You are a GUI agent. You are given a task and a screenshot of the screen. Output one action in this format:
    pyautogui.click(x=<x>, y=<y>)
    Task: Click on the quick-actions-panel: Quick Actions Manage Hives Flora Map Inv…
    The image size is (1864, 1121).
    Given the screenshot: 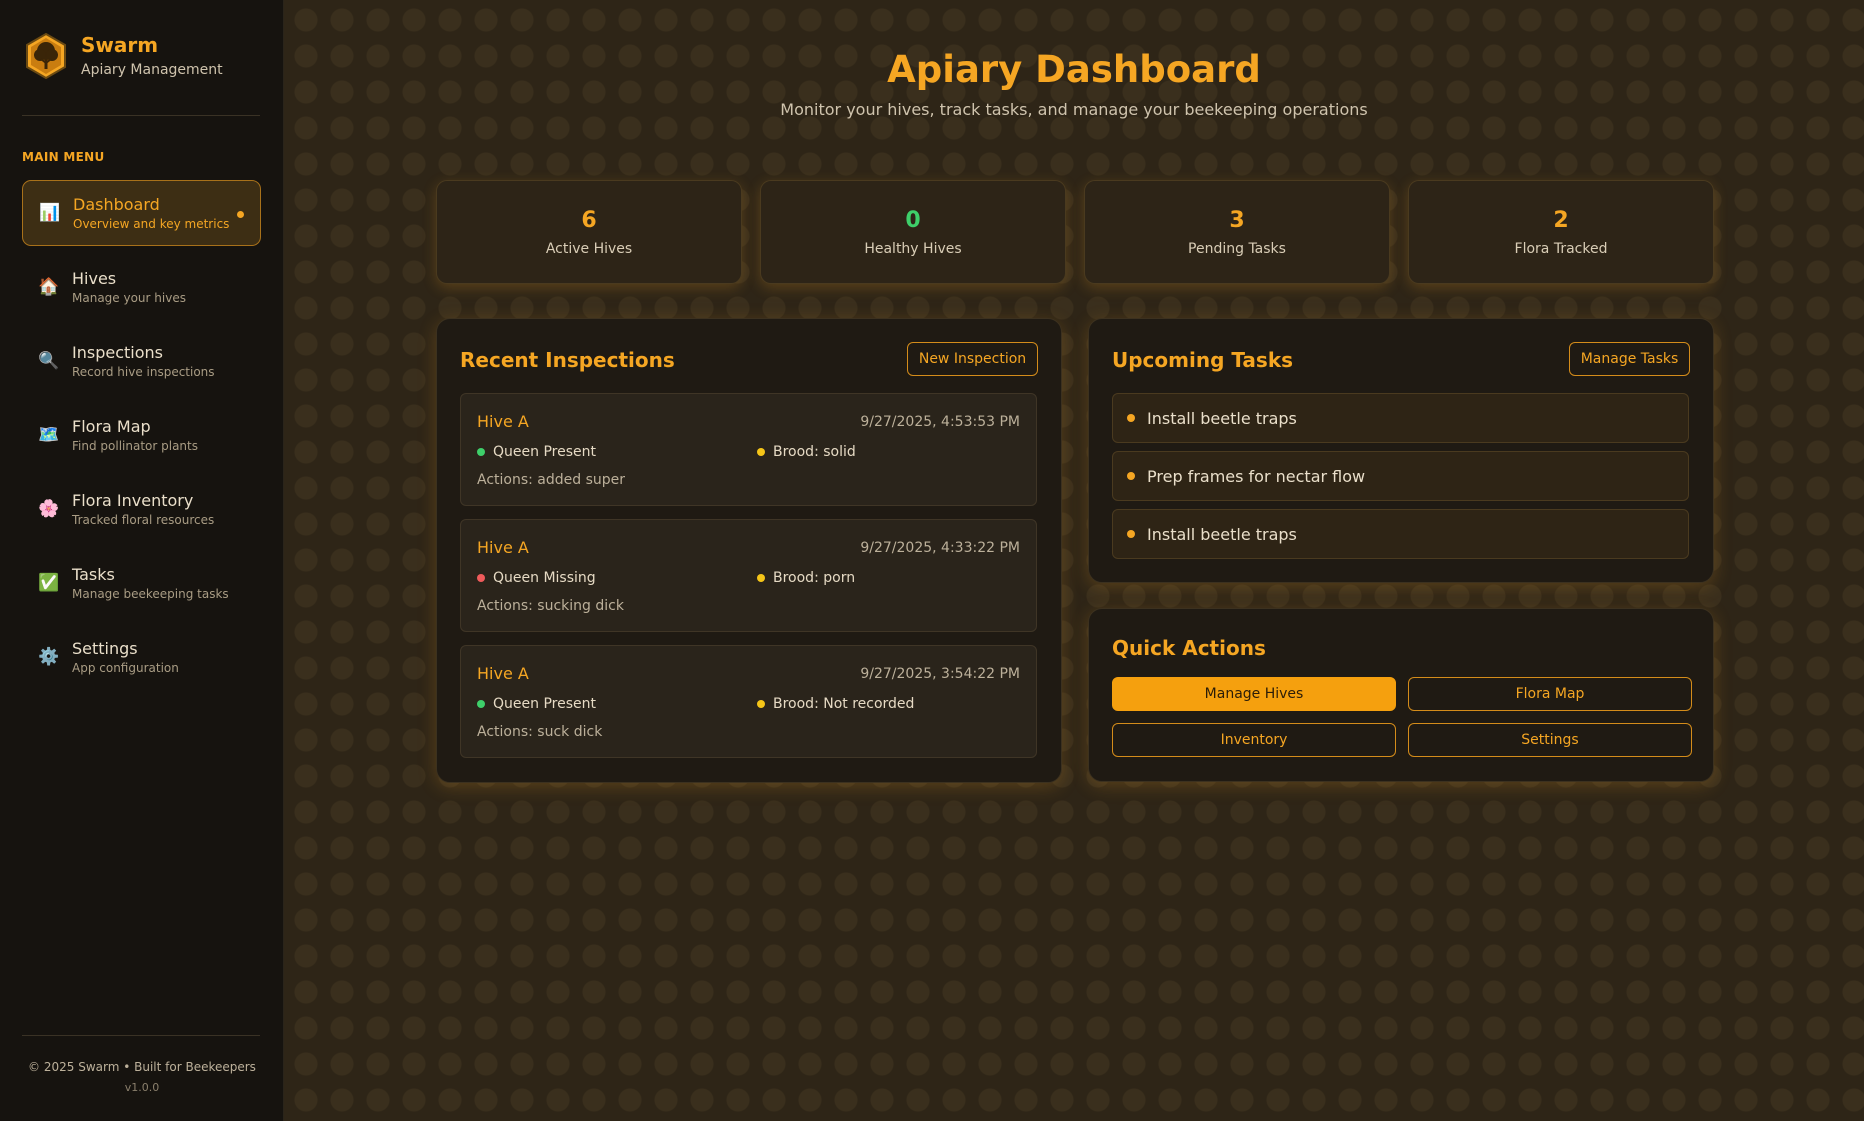 What is the action you would take?
    pyautogui.click(x=1401, y=695)
    